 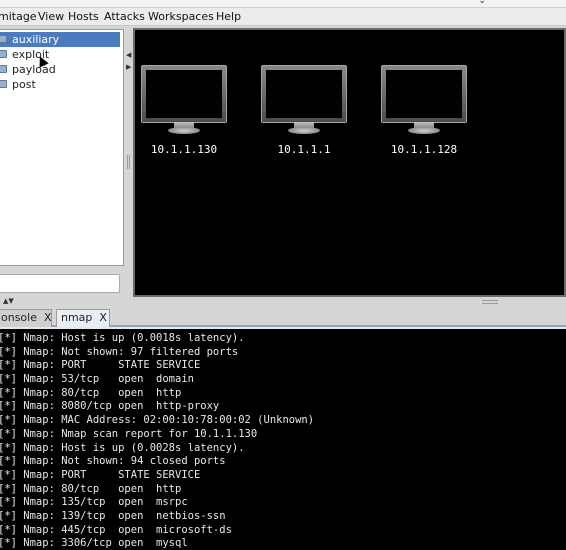 I want to click on console-line: [*] Nmap: 53/tcp open domain, so click(x=97, y=379).